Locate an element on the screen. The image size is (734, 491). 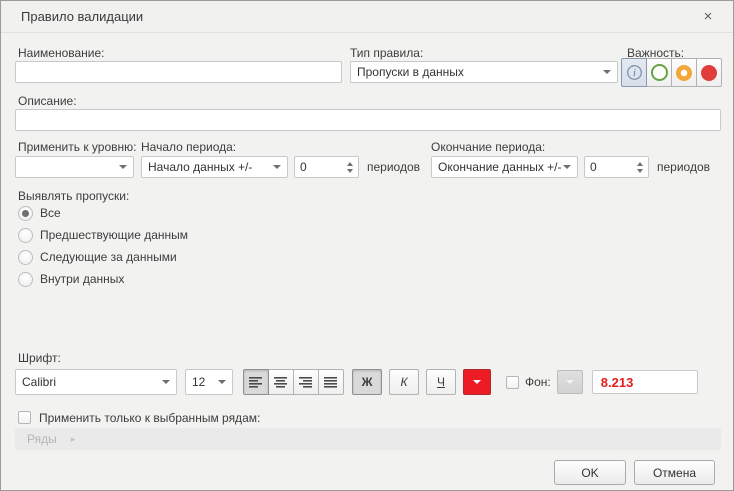
italic-button: К is located at coordinates (404, 382).